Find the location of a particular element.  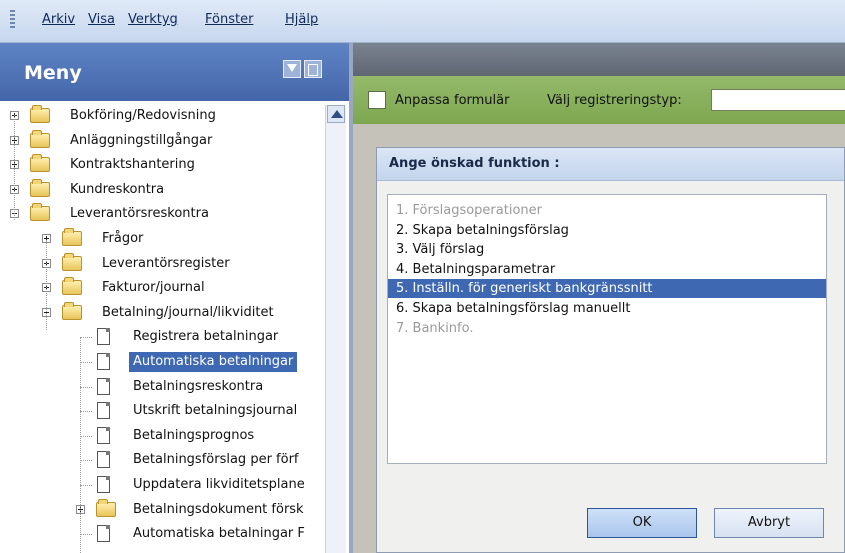

tree-scrollbar is located at coordinates (335, 329).